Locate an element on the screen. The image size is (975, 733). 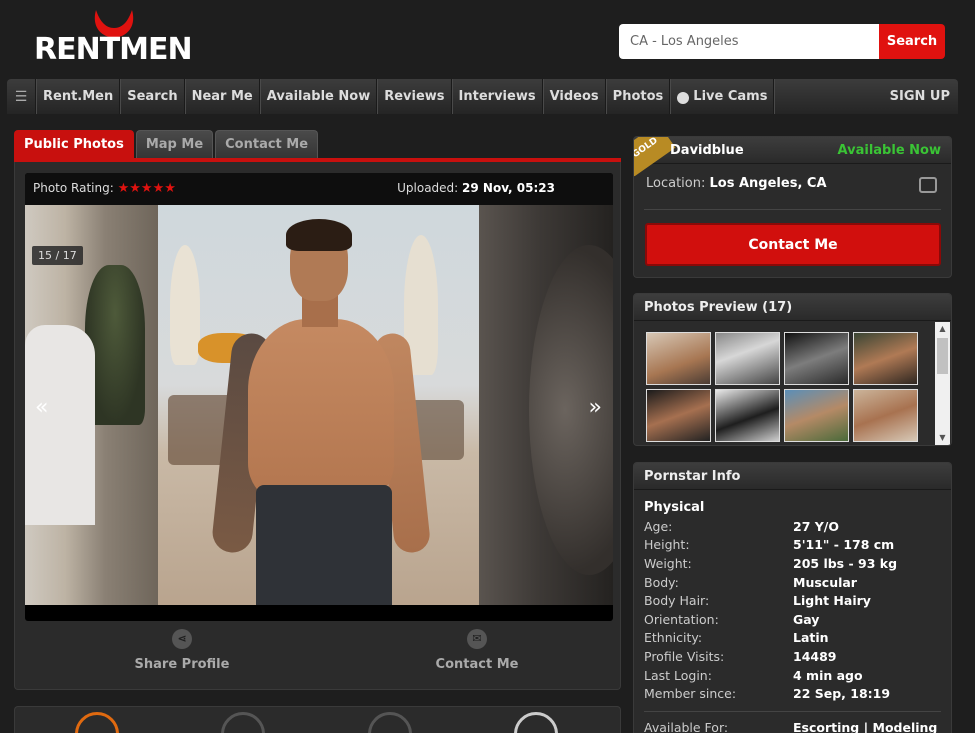
info-row-available-for: Available For: Escorting | Modeling is located at coordinates (794, 726).